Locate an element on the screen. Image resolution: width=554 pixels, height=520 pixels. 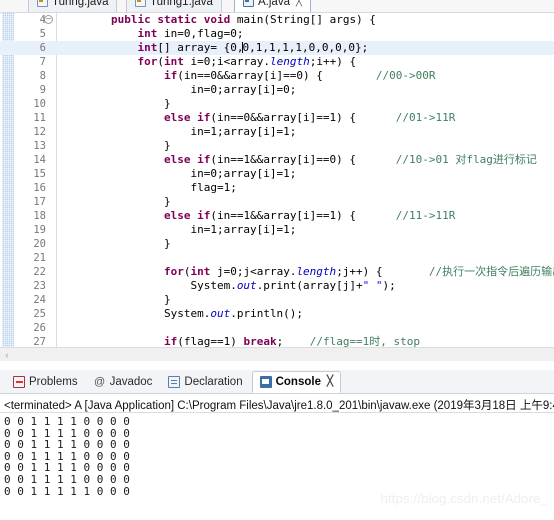
code-token: flag=1; is located at coordinates (213, 187).